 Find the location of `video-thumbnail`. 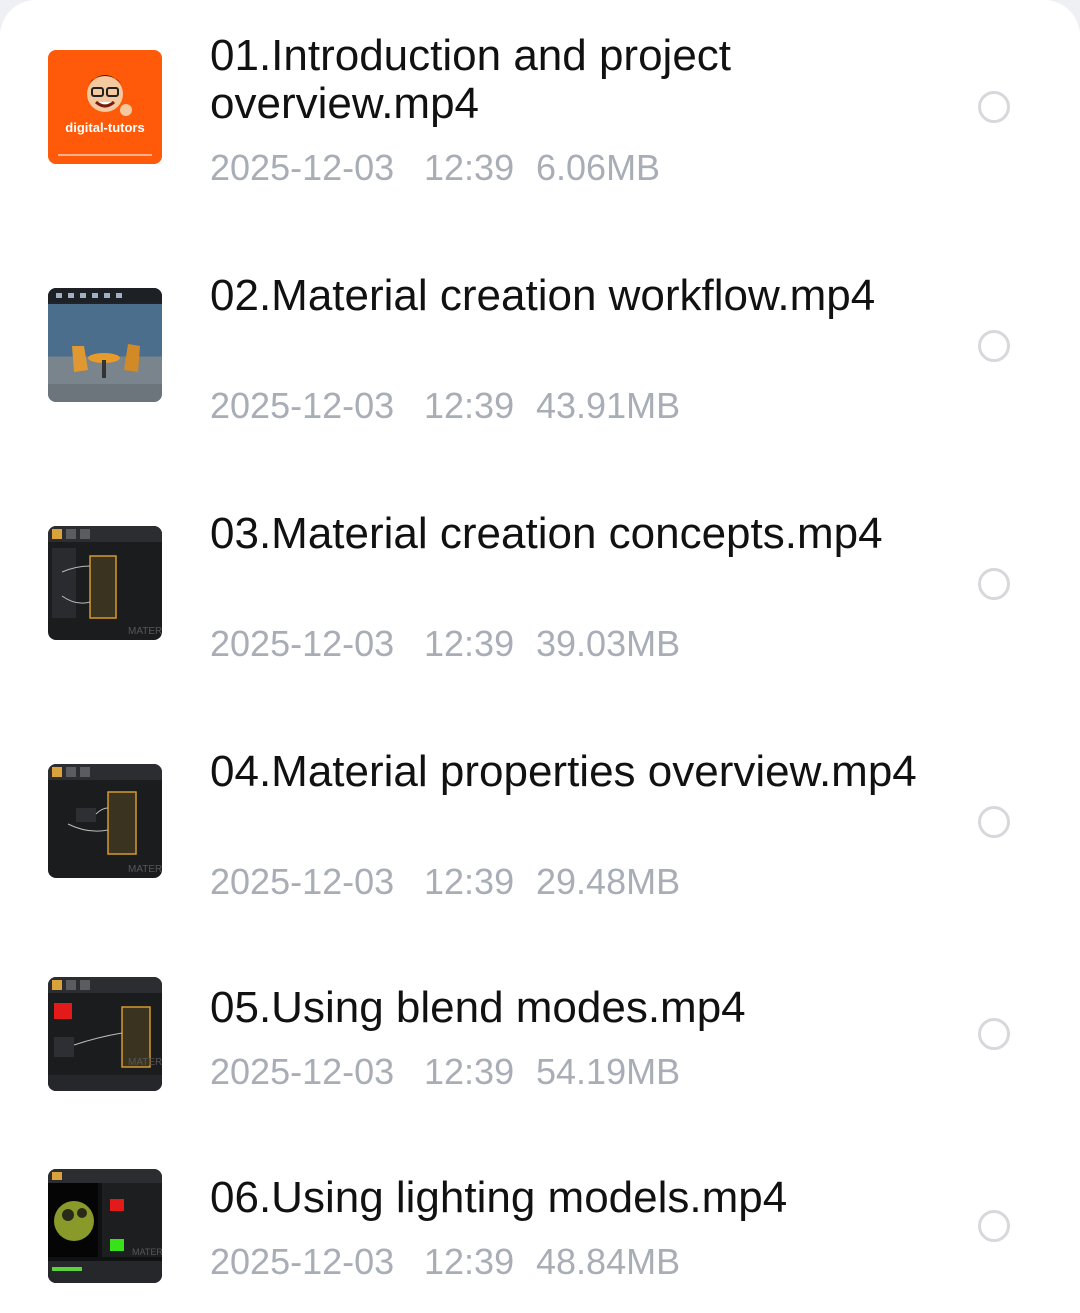

video-thumbnail is located at coordinates (105, 345).